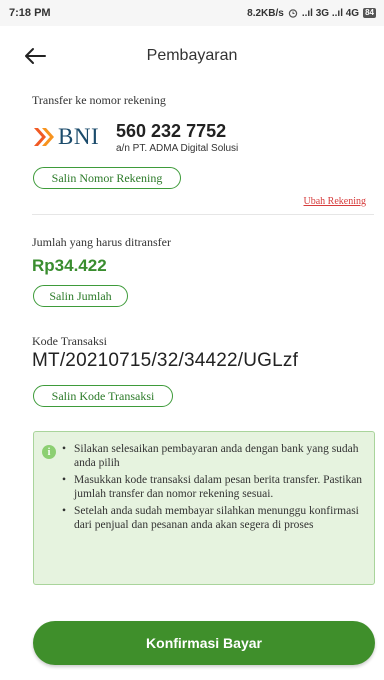  I want to click on app-header: Pembayaran, so click(192, 56).